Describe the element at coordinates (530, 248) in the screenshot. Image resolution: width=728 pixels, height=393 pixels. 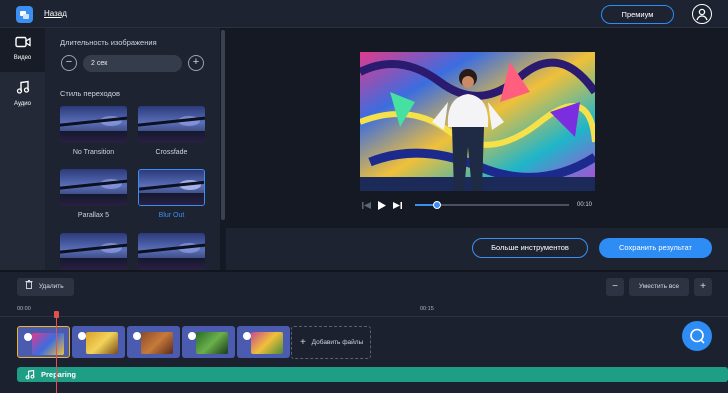
I see `more-tools-button: Больше инструментов` at that location.